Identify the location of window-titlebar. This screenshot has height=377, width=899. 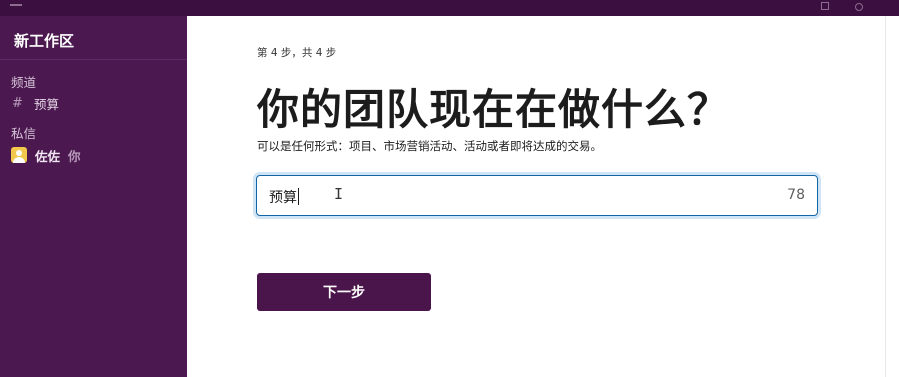
(449, 8).